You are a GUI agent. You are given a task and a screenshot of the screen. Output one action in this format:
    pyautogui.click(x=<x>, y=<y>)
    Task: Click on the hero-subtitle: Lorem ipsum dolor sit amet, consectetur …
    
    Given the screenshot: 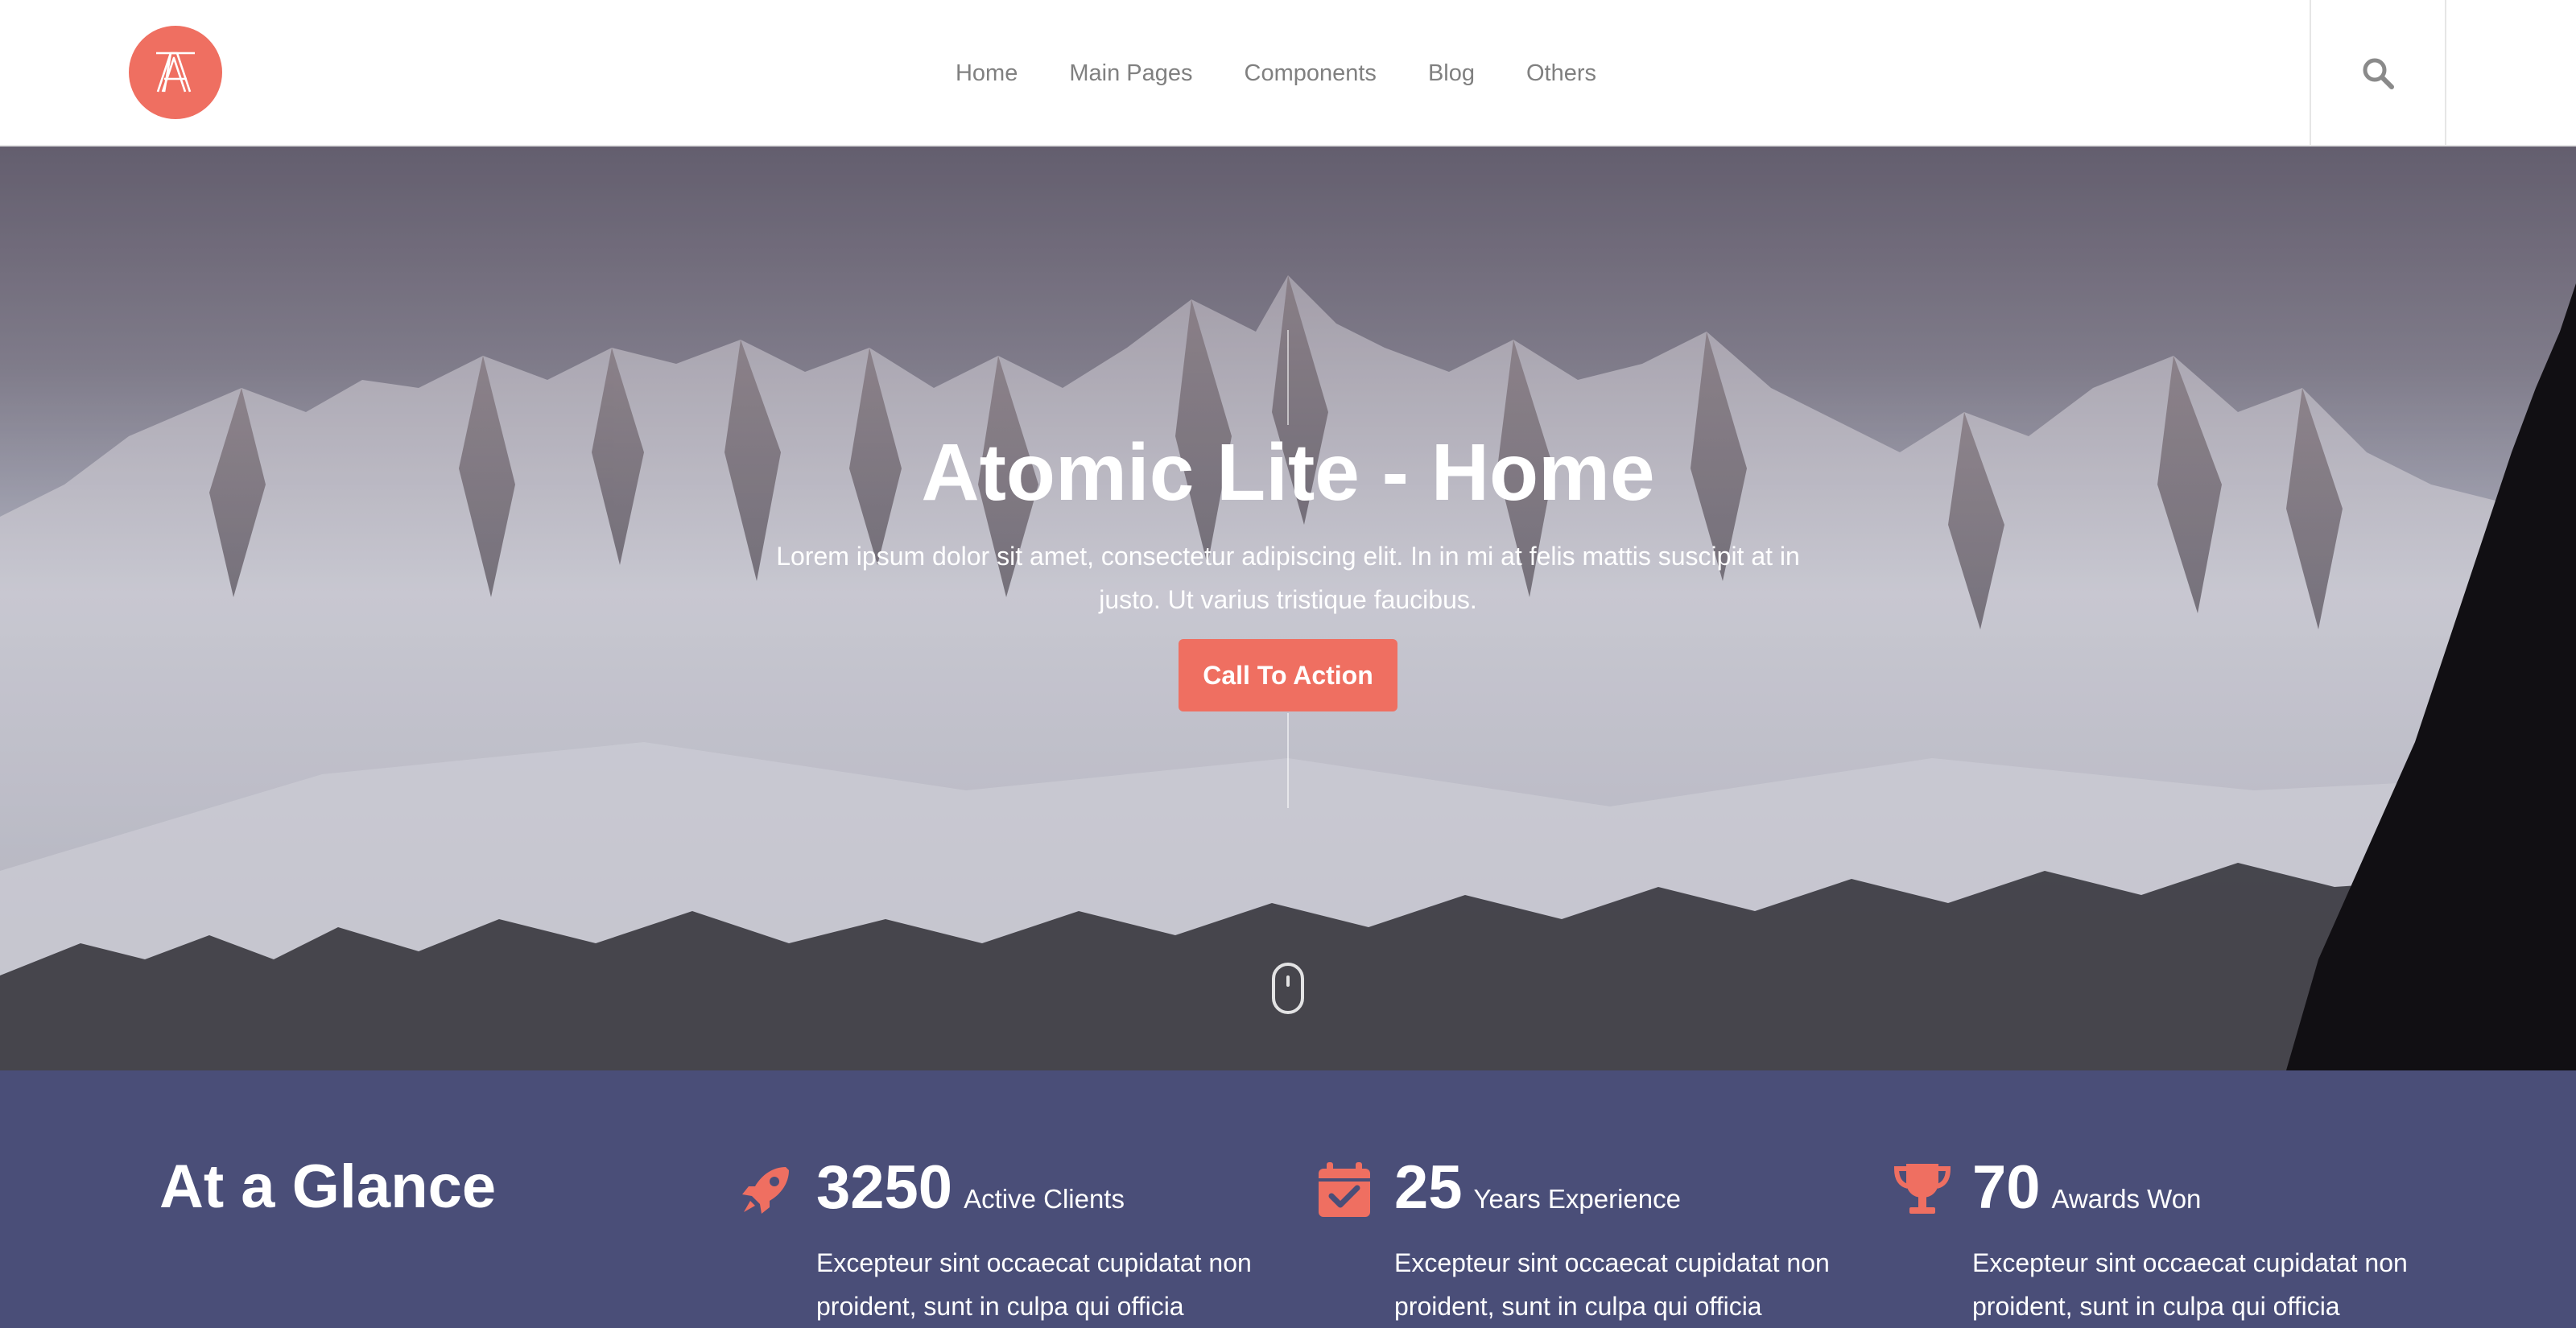 What is the action you would take?
    pyautogui.click(x=1288, y=578)
    